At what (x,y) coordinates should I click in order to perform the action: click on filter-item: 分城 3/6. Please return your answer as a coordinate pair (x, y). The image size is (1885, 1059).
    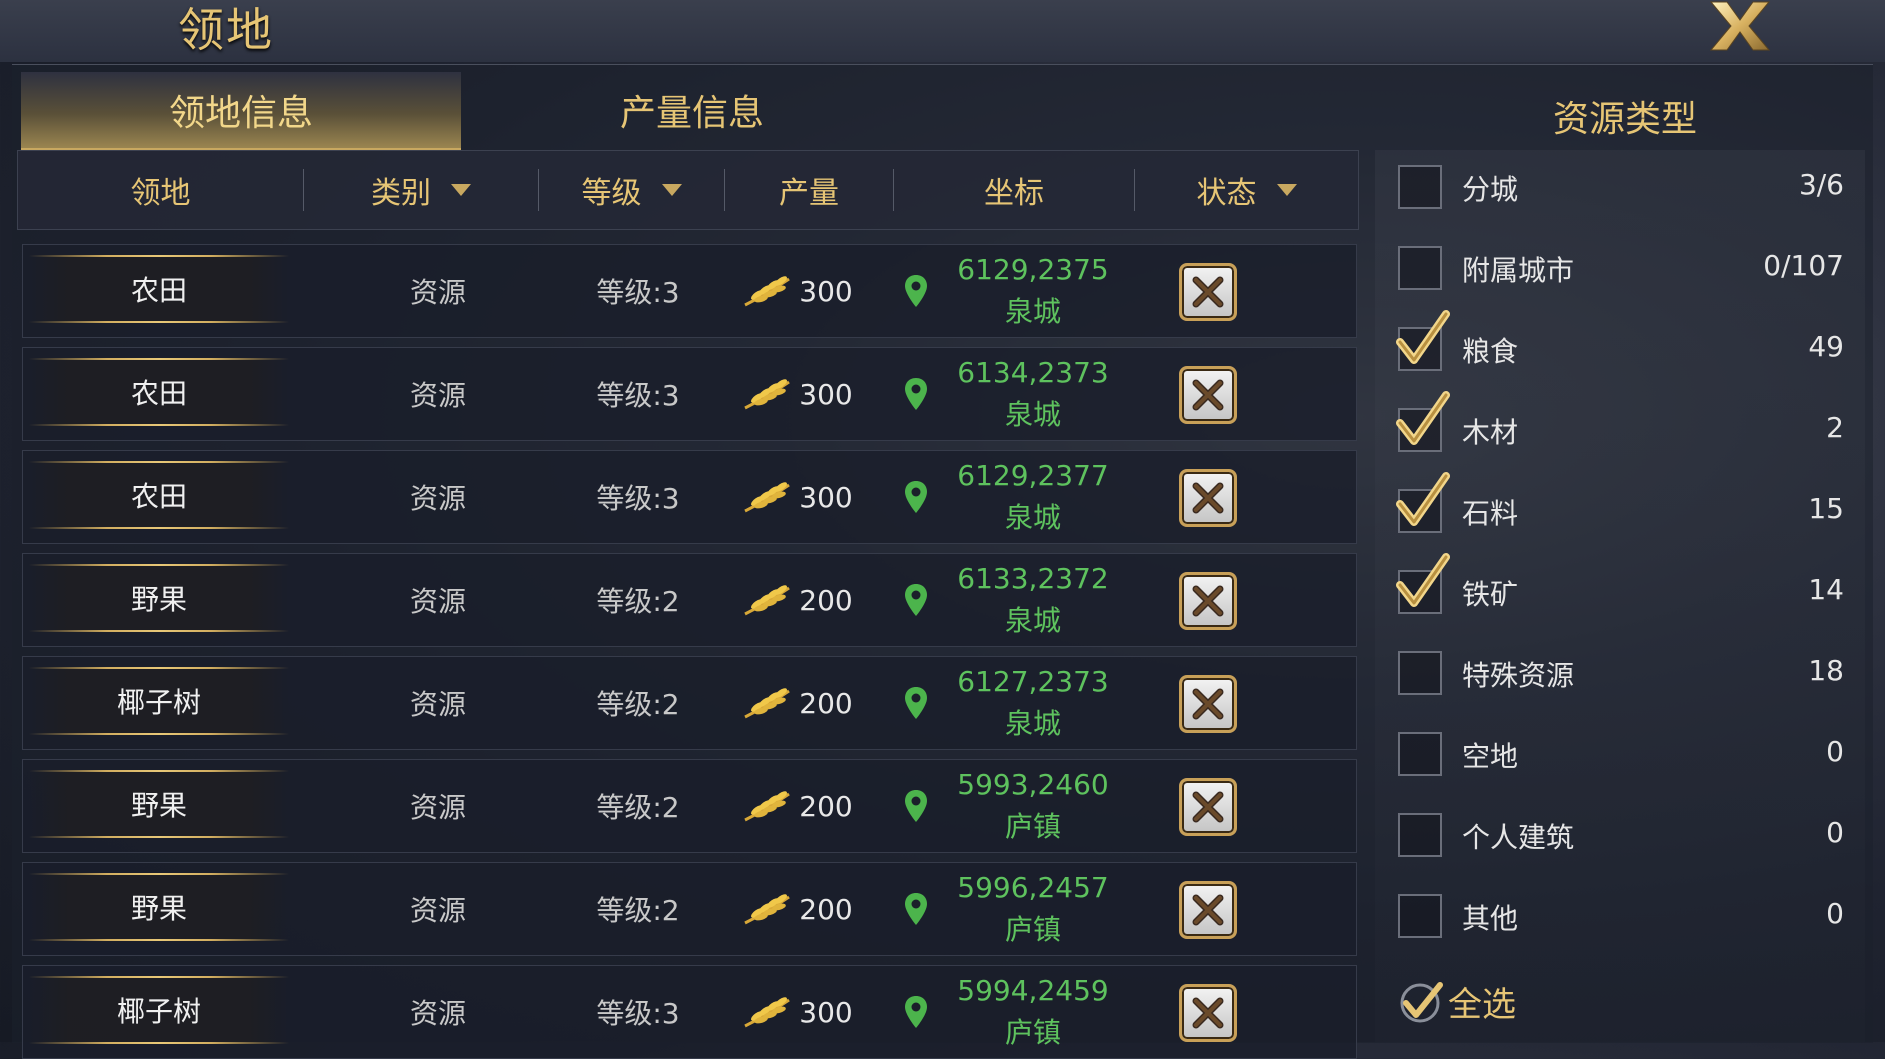
    Looking at the image, I should click on (1623, 190).